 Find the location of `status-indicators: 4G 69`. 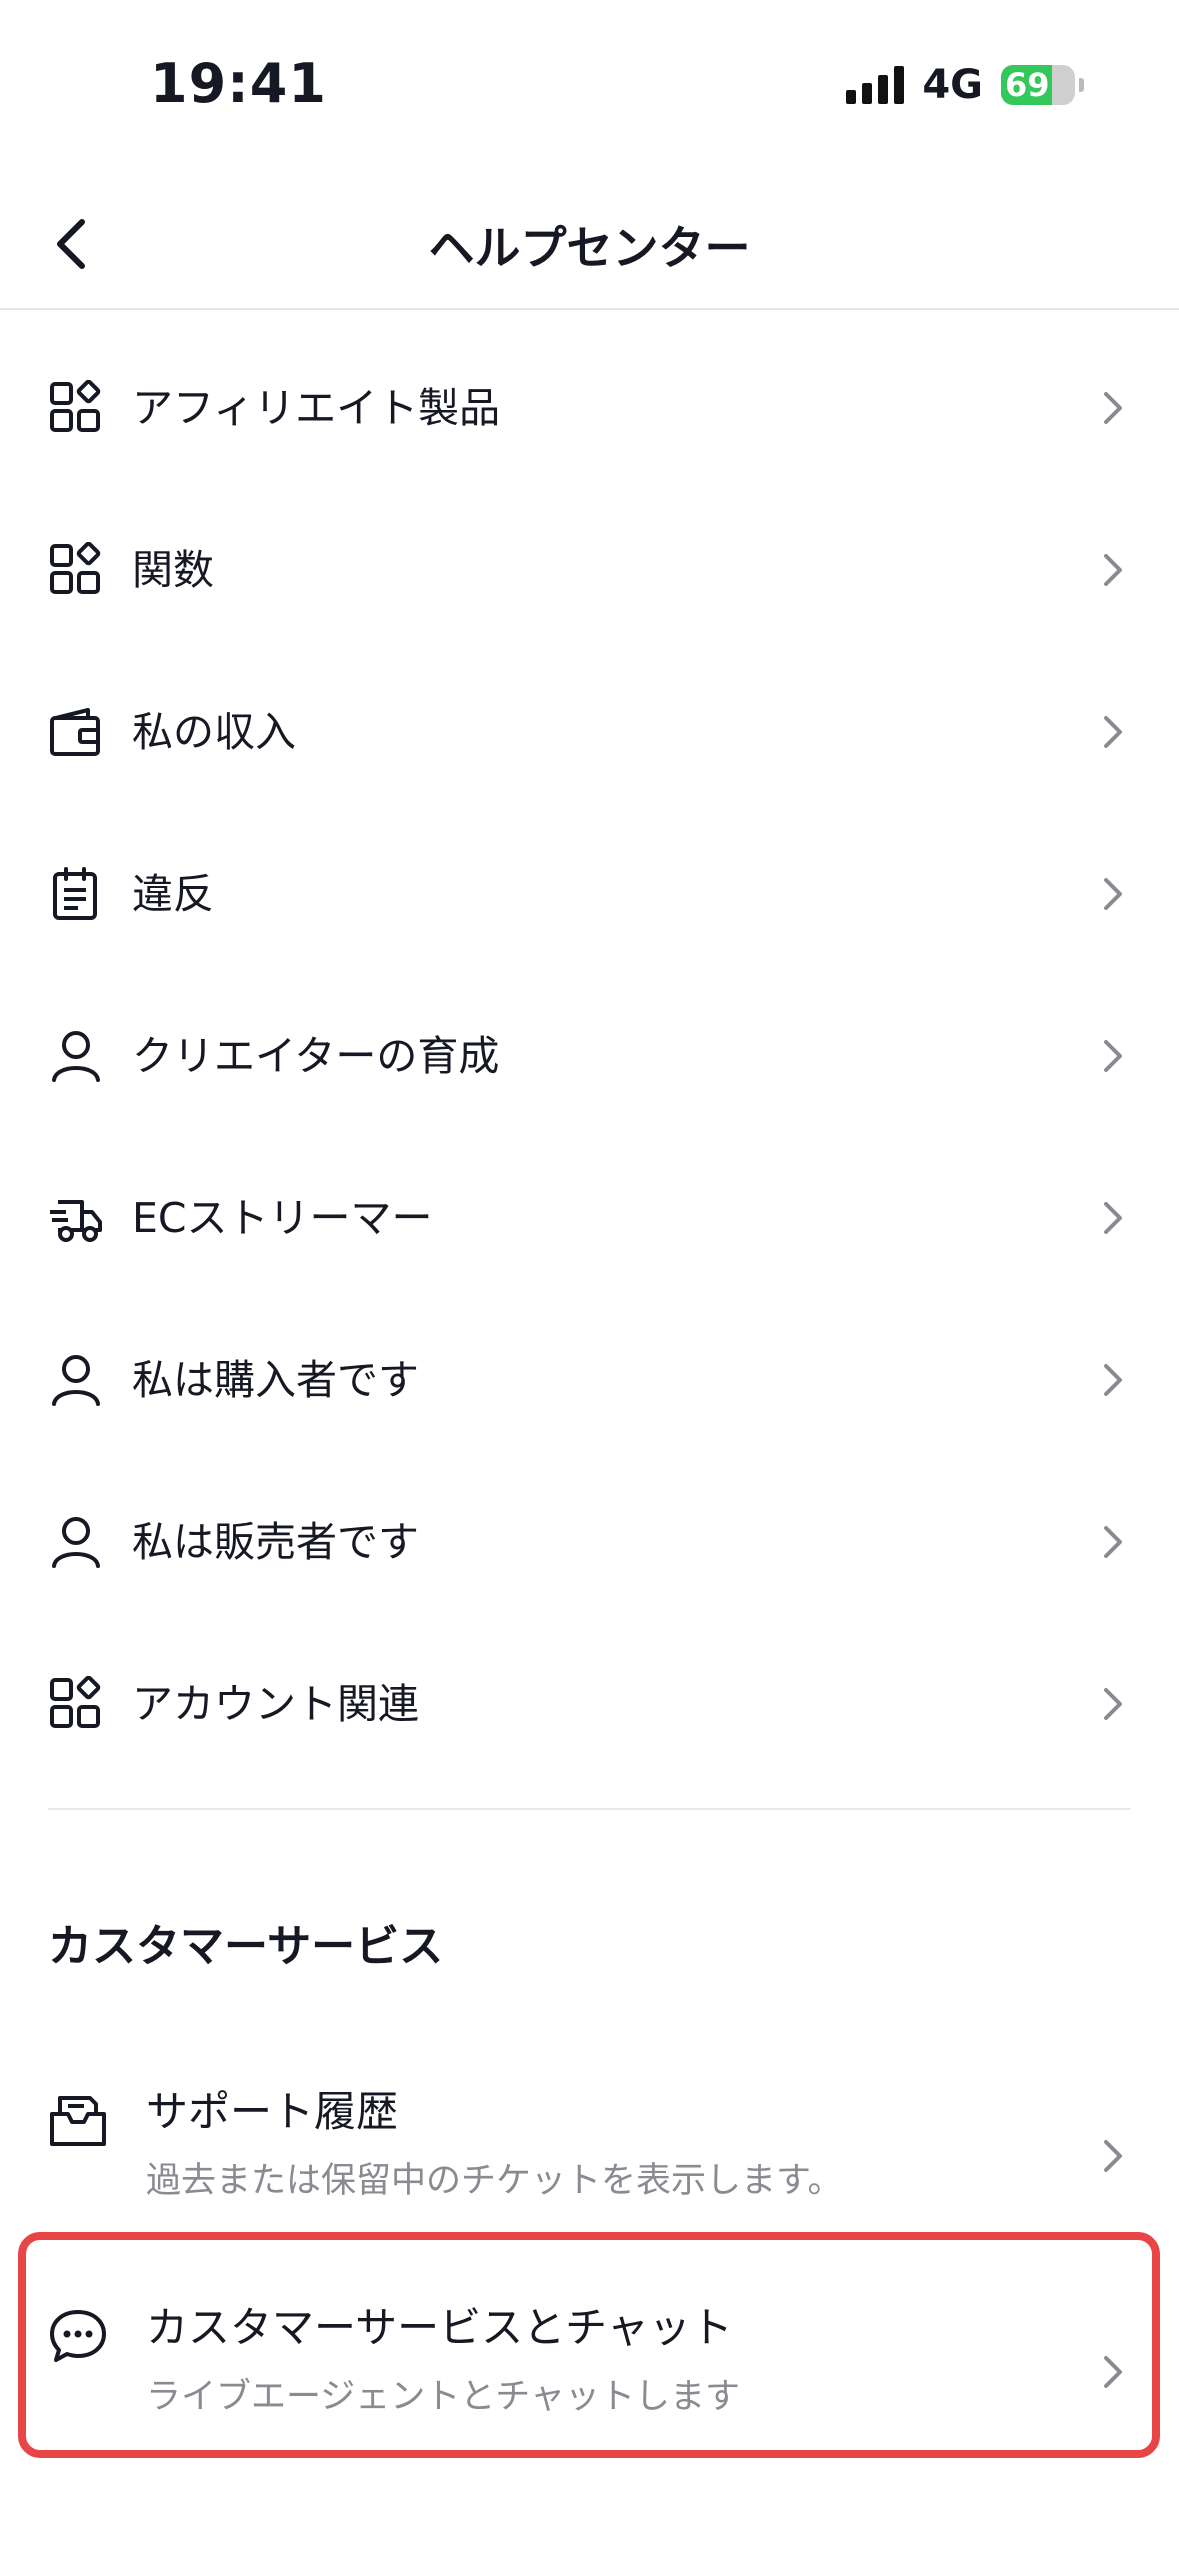

status-indicators: 4G 69 is located at coordinates (965, 85).